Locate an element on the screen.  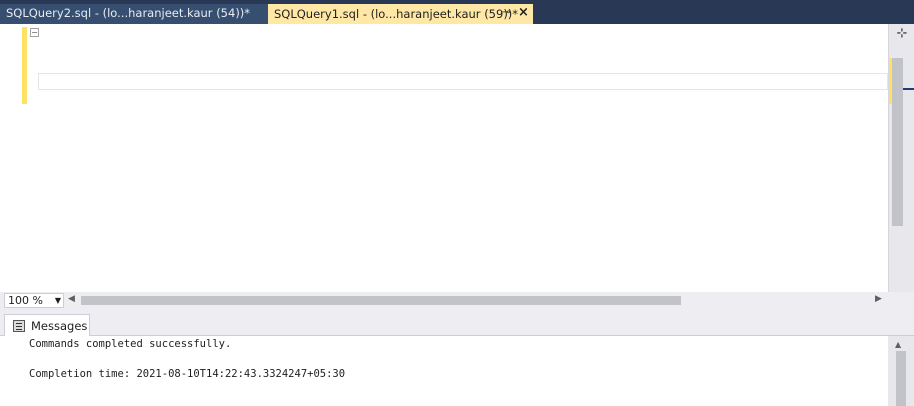
scroll-right-icon: ▶ is located at coordinates (878, 299).